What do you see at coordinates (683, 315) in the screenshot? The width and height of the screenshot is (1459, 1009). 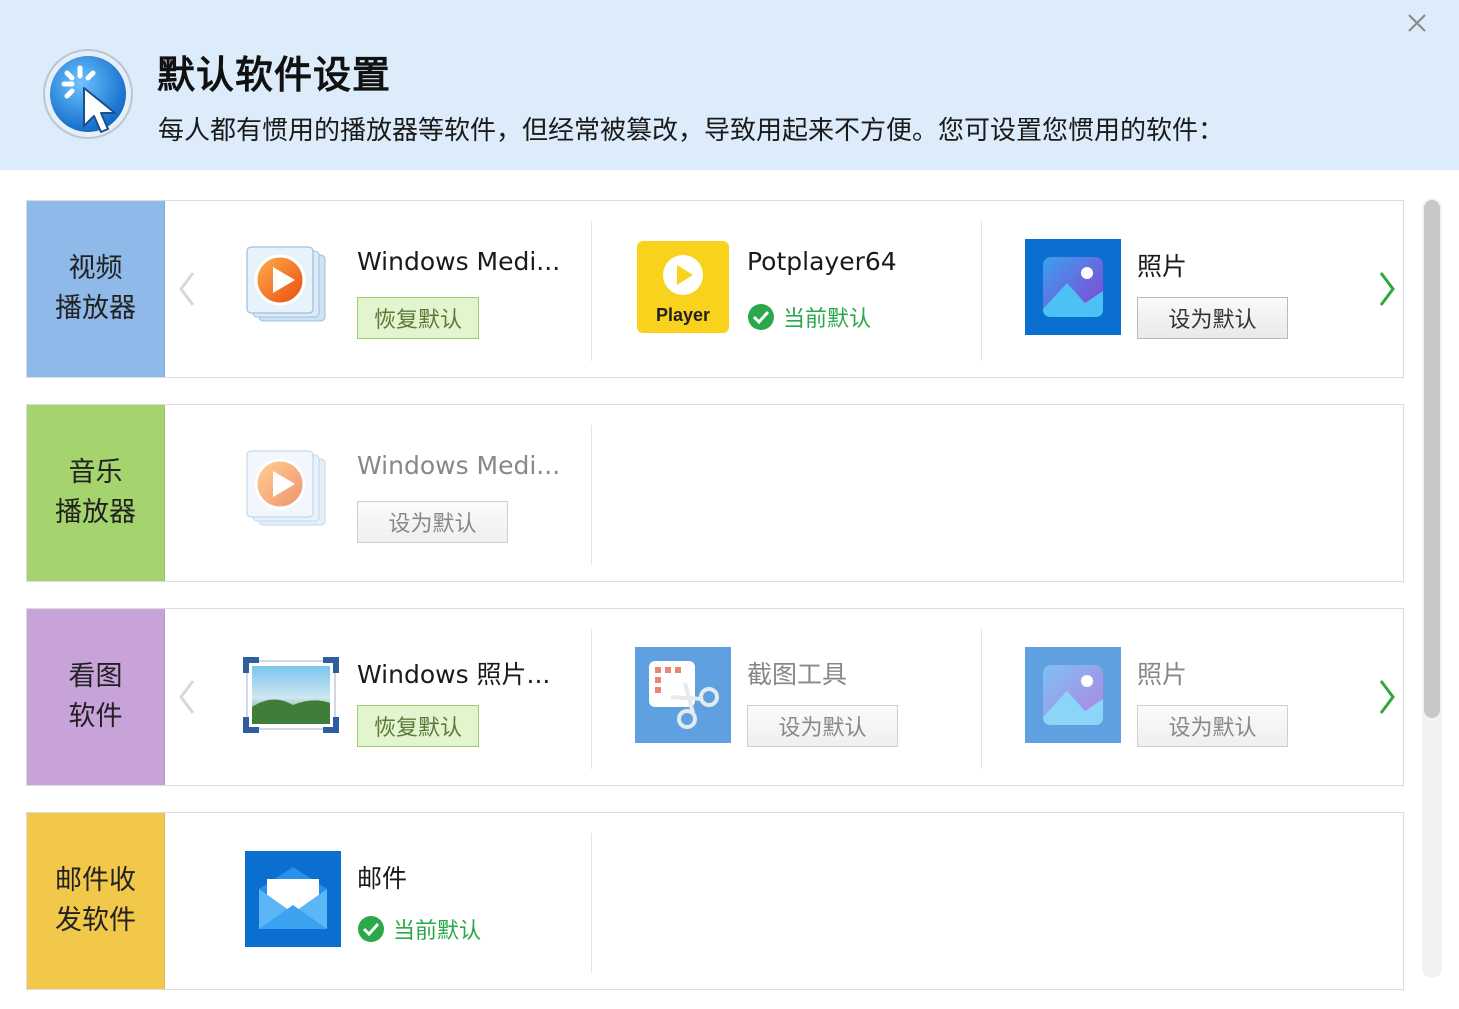 I see `svg-text: Player` at bounding box center [683, 315].